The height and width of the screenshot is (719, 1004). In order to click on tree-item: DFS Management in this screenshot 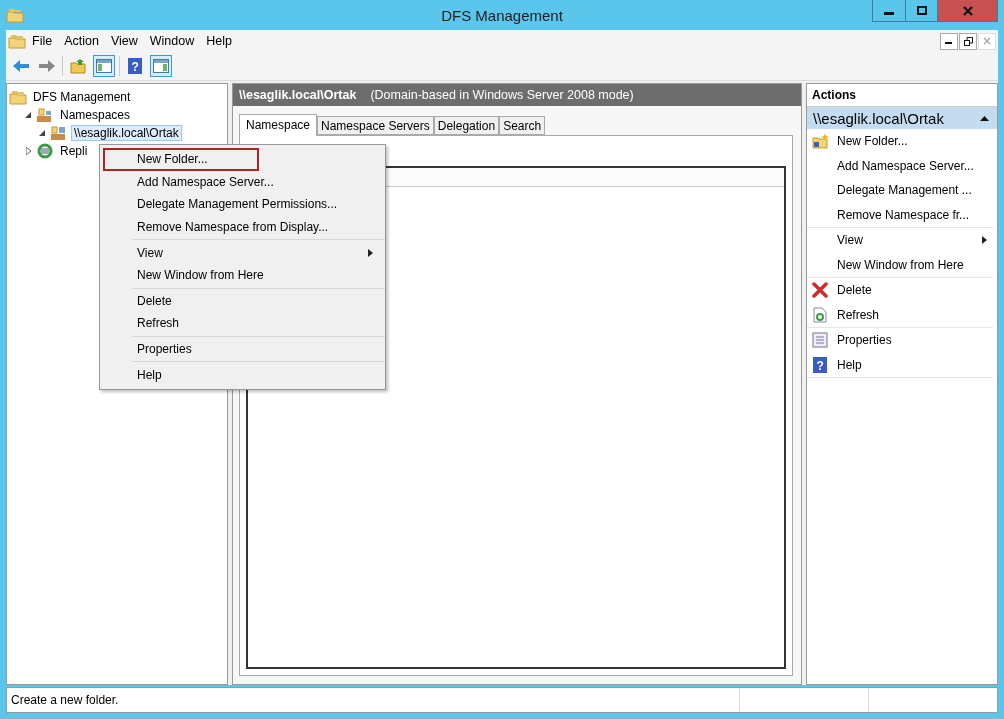, I will do `click(82, 97)`.